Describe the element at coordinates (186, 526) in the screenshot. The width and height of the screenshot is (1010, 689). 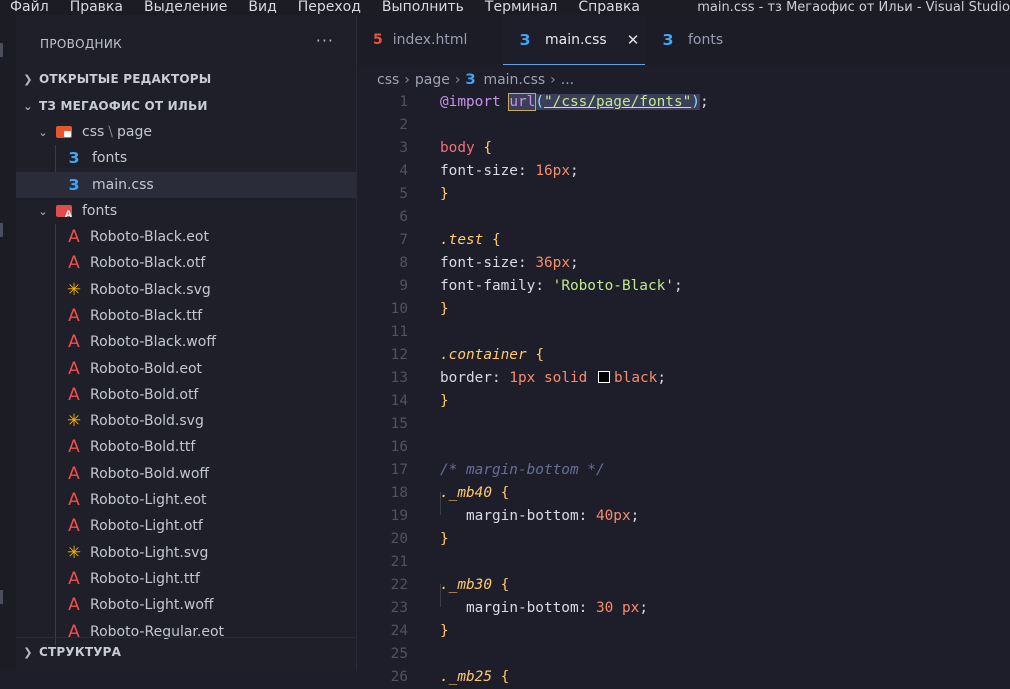
I see `tree-file-font: A Roboto-Light.otf` at that location.